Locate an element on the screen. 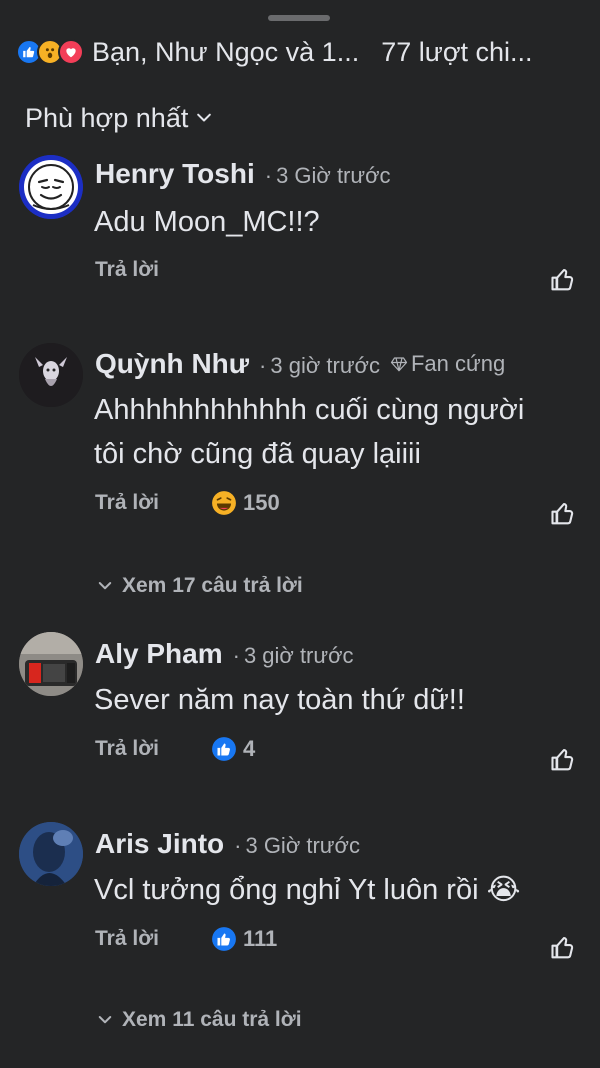 The image size is (600, 1068). fan-badge: Fan cứng is located at coordinates (447, 364).